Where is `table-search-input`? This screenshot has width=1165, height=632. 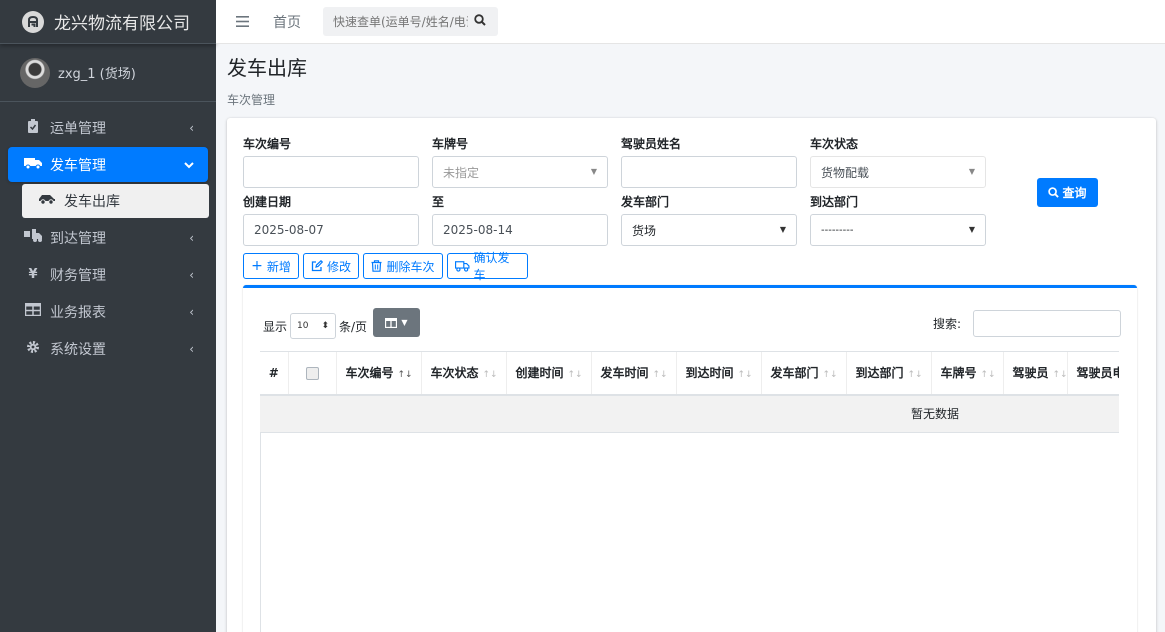 table-search-input is located at coordinates (1047, 323).